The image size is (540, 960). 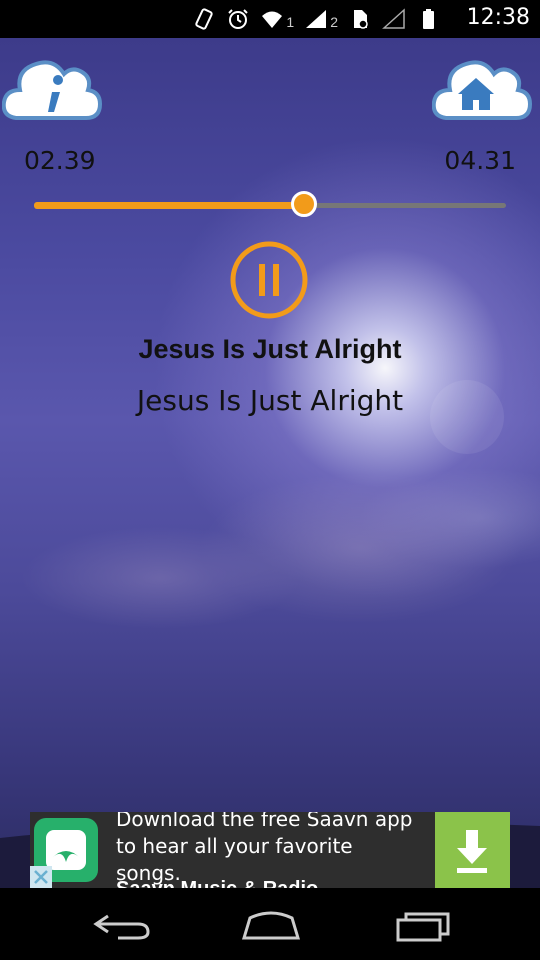 What do you see at coordinates (498, 17) in the screenshot?
I see `status-time: 12:38` at bounding box center [498, 17].